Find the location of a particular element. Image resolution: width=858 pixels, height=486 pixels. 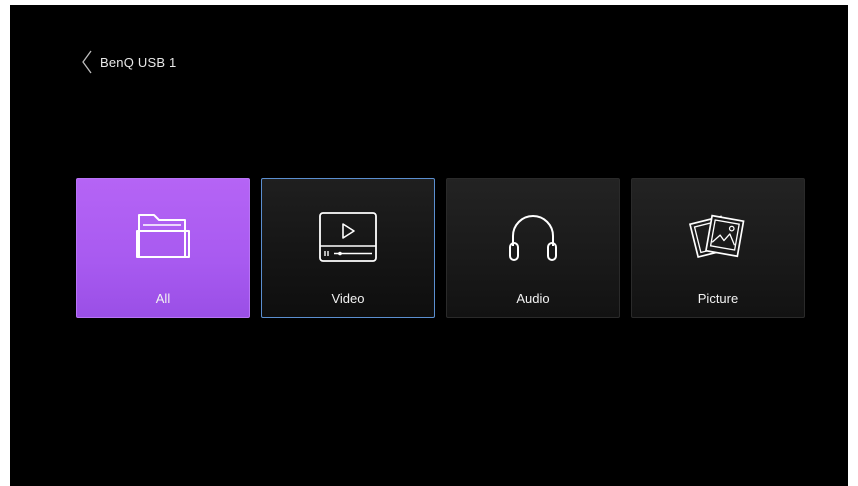

folder-icon is located at coordinates (163, 237).